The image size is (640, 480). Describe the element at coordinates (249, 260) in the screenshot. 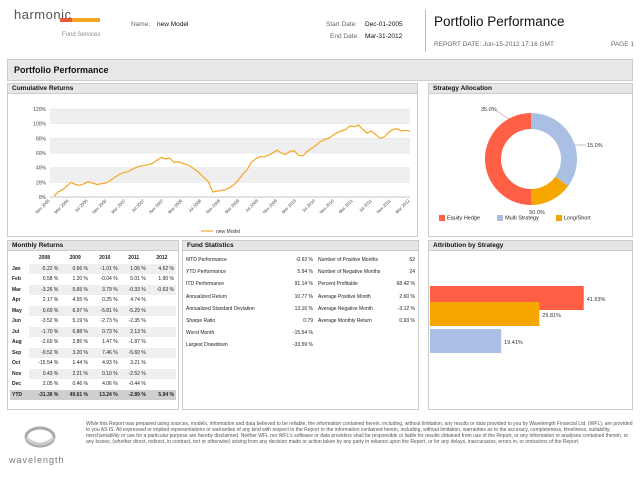

I see `stat-row: MTD Performance -0.63 %` at that location.